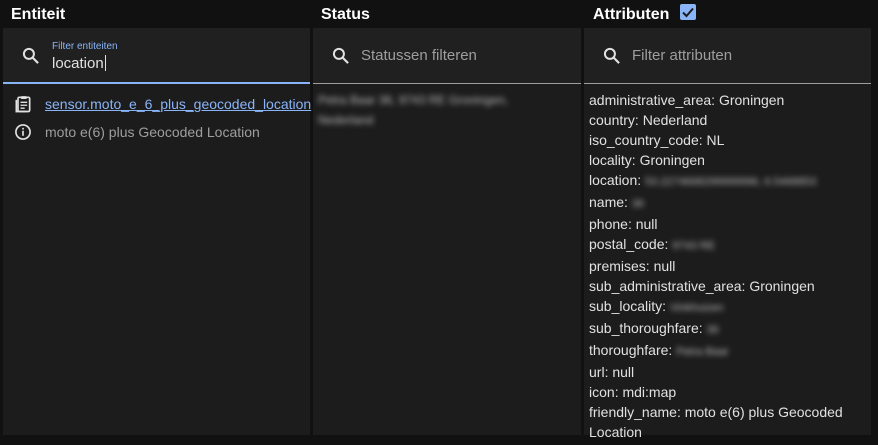 This screenshot has height=445, width=878. Describe the element at coordinates (696, 308) in the screenshot. I see `attribute-value-redacted: Vinkhuizen` at that location.